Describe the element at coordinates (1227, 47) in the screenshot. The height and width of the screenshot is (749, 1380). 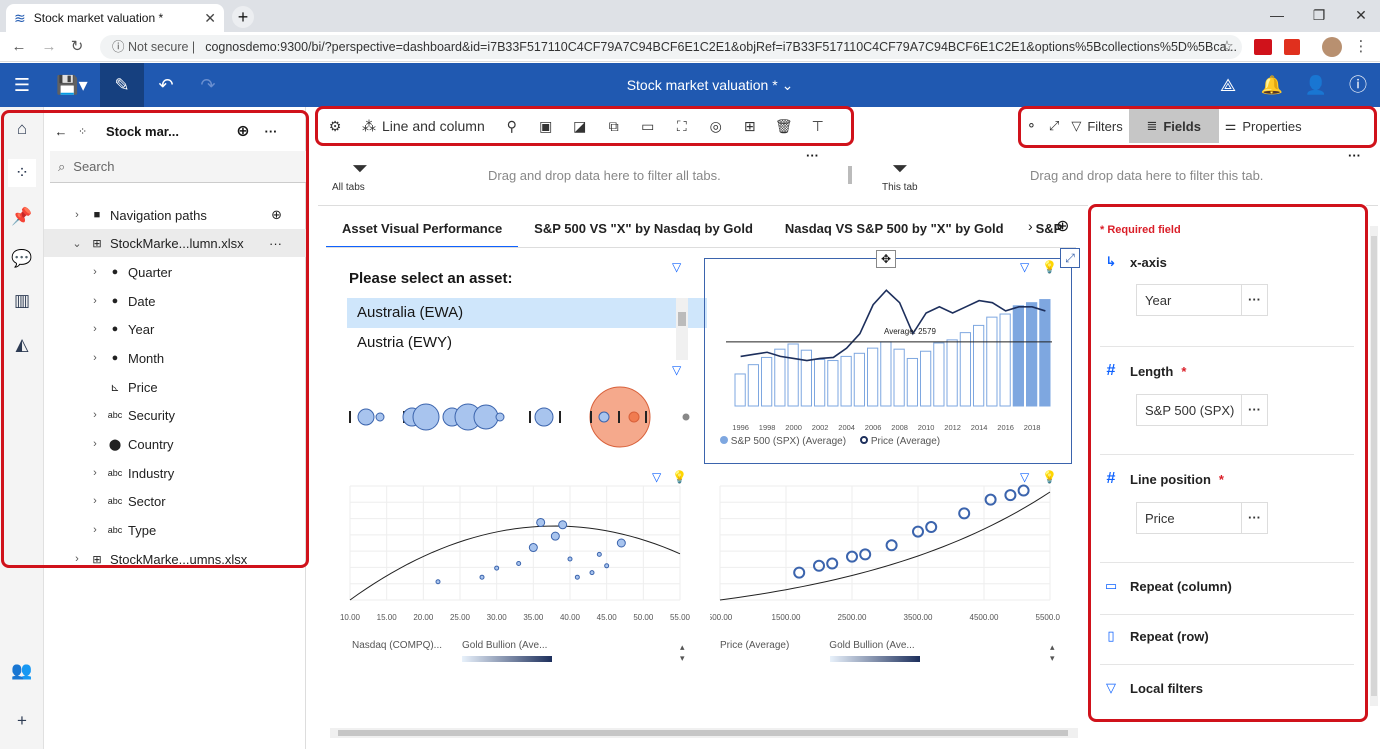
I see `bookmark-star-icon: ☆` at that location.